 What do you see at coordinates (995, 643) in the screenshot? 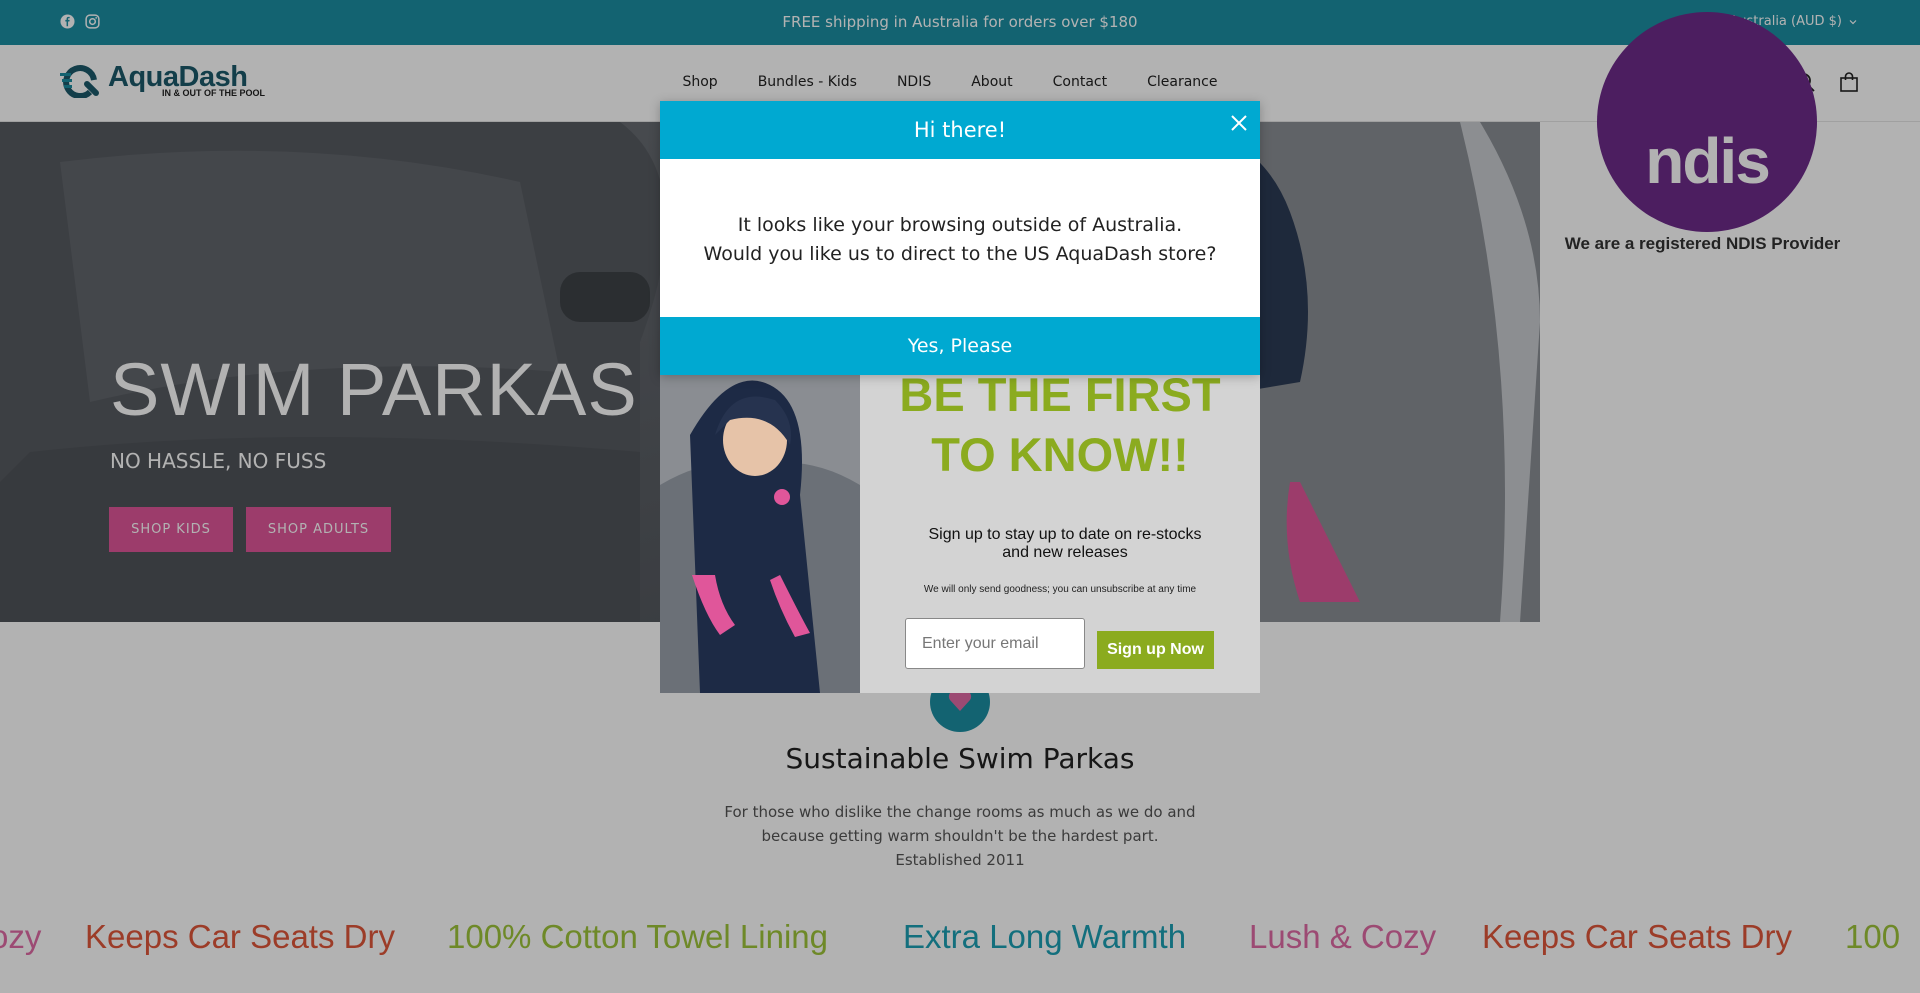
I see `email-field` at bounding box center [995, 643].